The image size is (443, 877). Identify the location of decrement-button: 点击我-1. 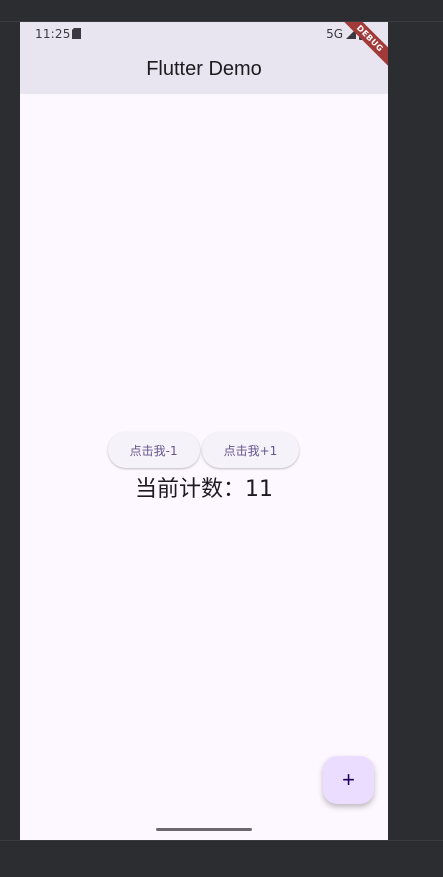
(153, 450).